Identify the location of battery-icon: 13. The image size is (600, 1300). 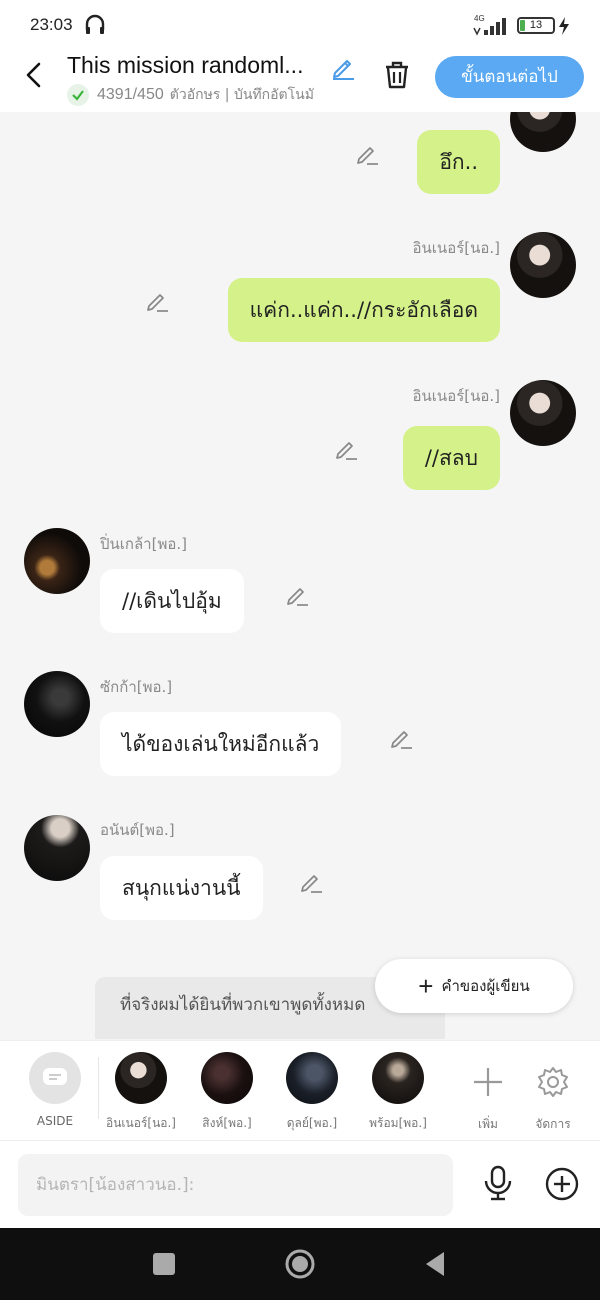
(536, 25).